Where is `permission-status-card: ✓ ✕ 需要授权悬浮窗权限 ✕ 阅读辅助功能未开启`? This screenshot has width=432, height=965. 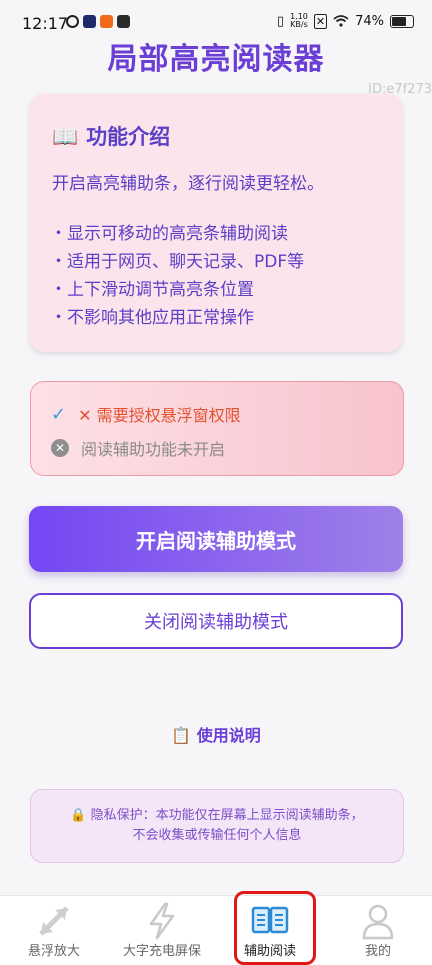
permission-status-card: ✓ ✕ 需要授权悬浮窗权限 ✕ 阅读辅助功能未开启 is located at coordinates (217, 428).